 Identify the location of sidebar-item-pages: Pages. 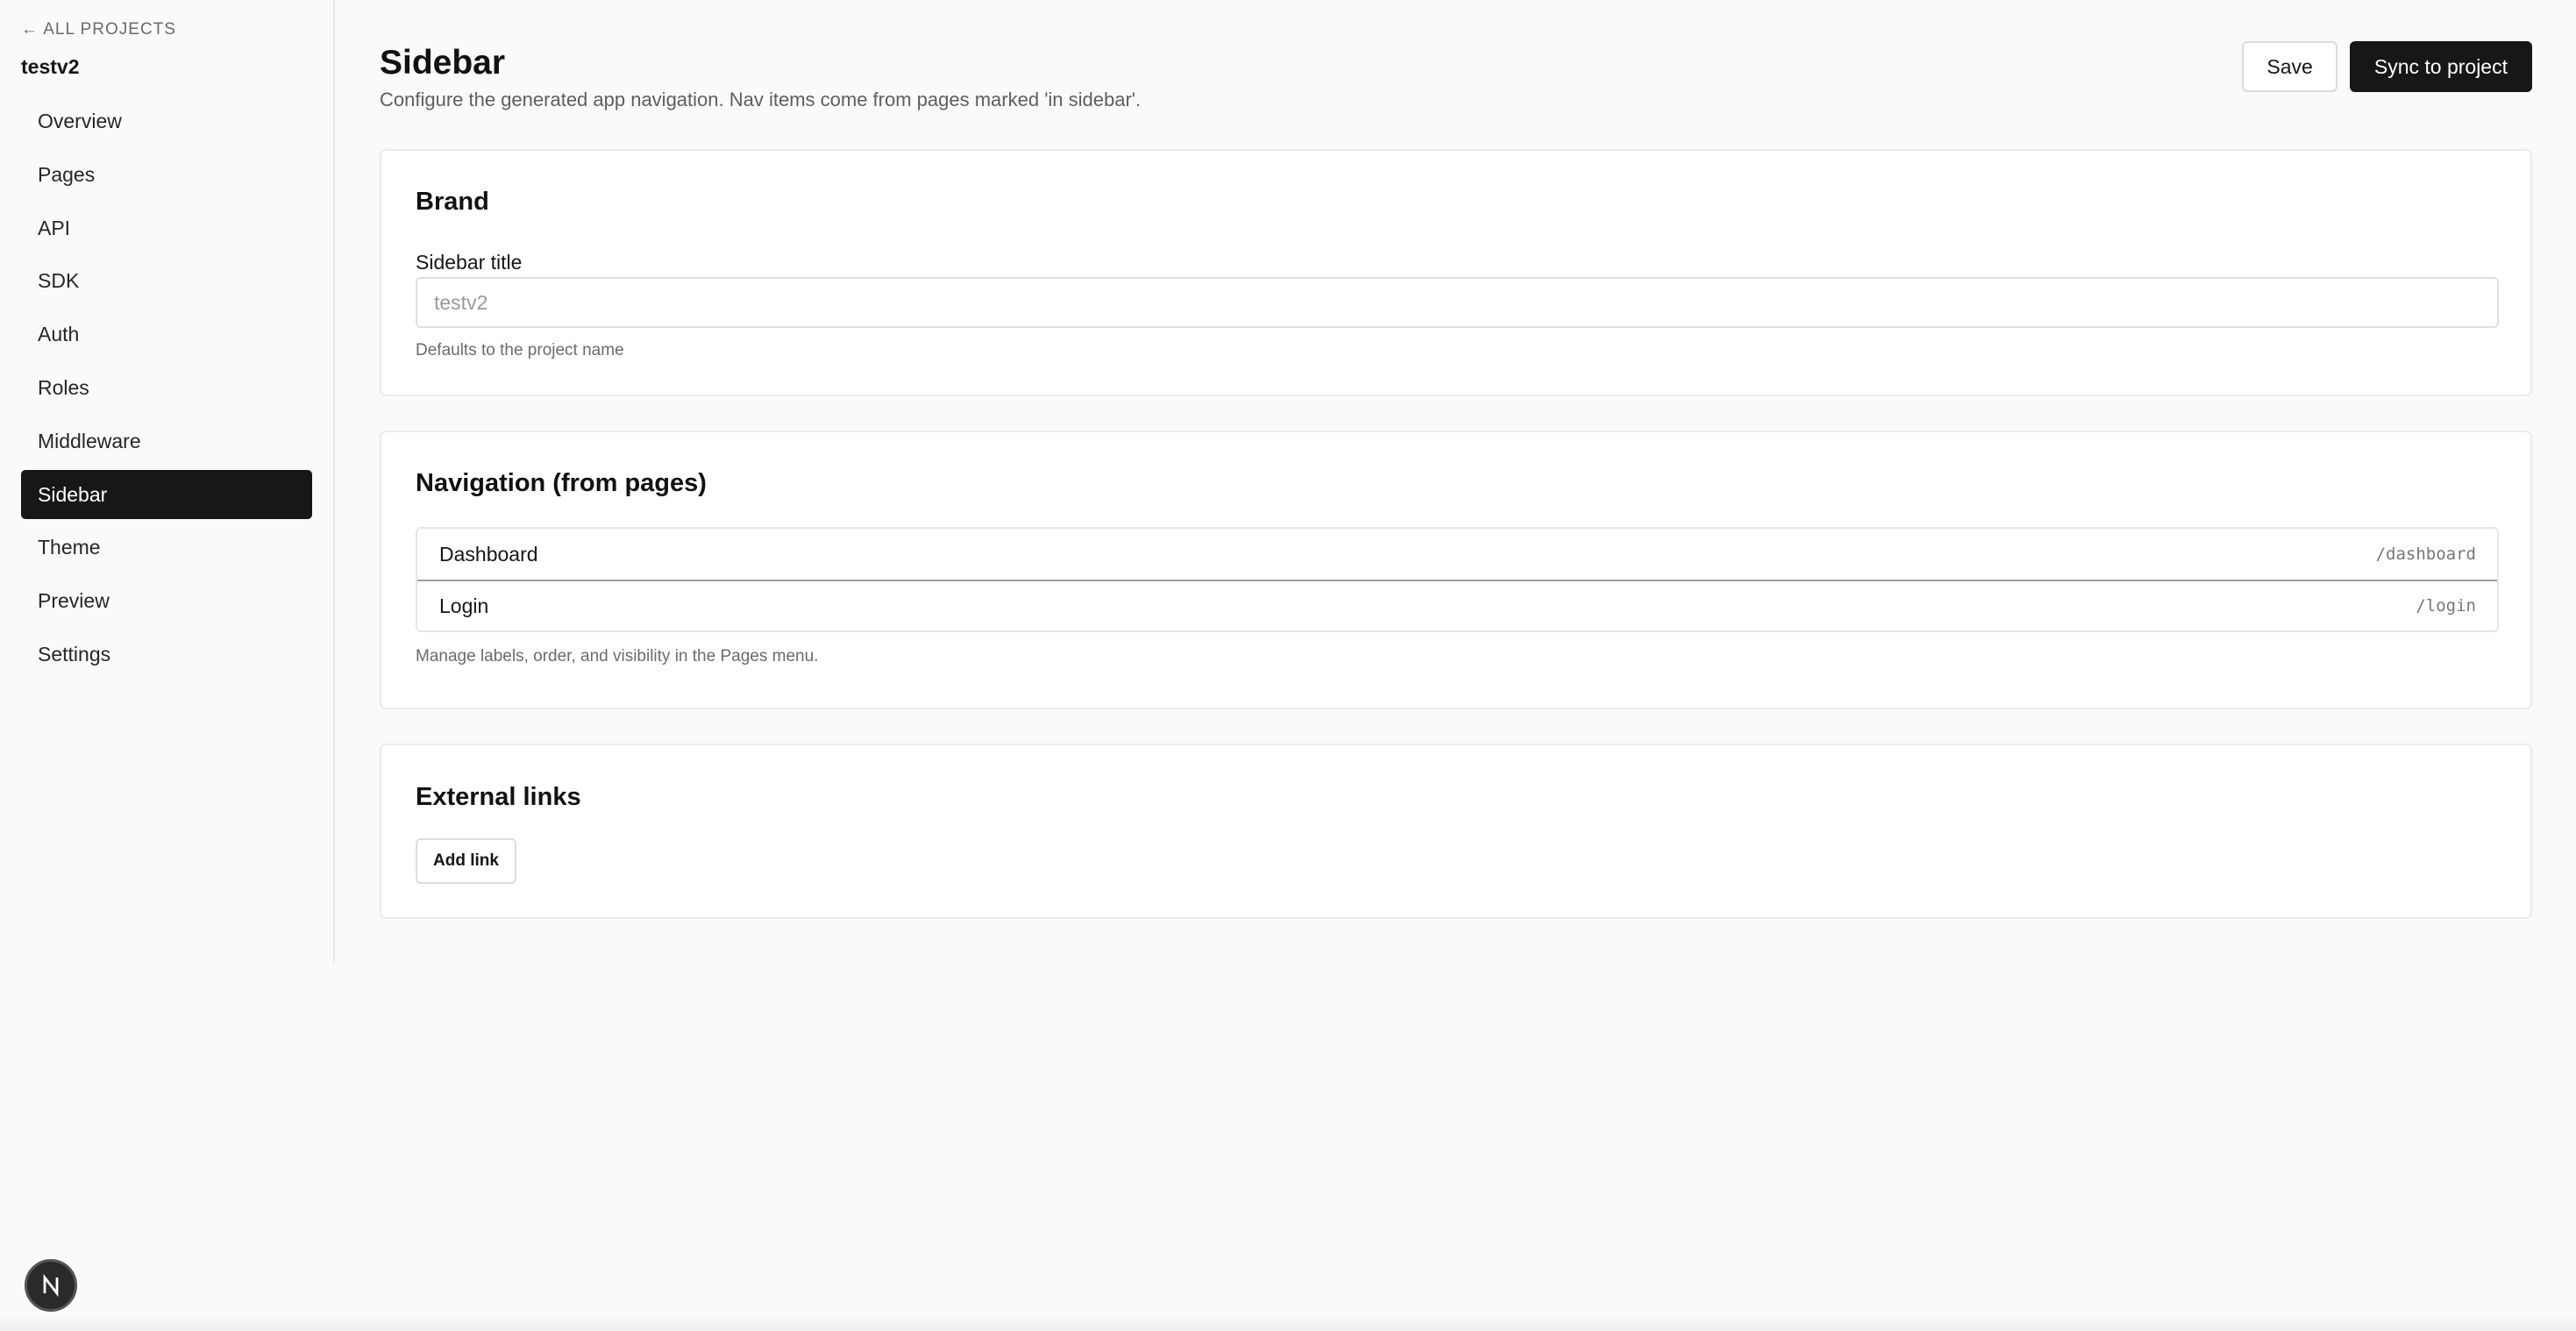
(166, 174).